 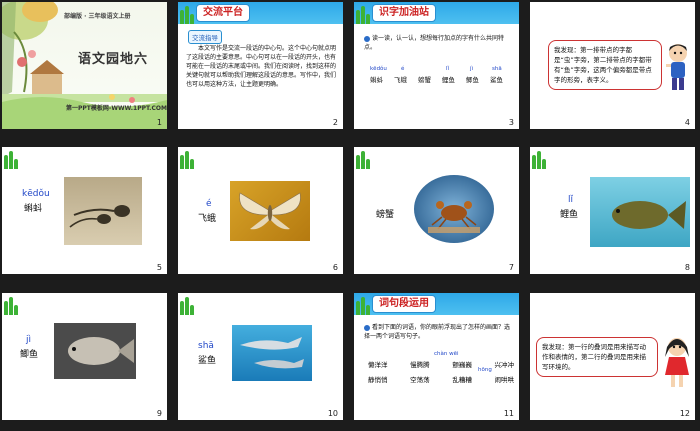 What do you see at coordinates (441, 81) in the screenshot?
I see `word-row: kēdǒu 蝌蚪 é 飞蛾 螃蟹 lǐ 鲤鱼 jì 鲫鱼 shā 鲨鱼` at bounding box center [441, 81].